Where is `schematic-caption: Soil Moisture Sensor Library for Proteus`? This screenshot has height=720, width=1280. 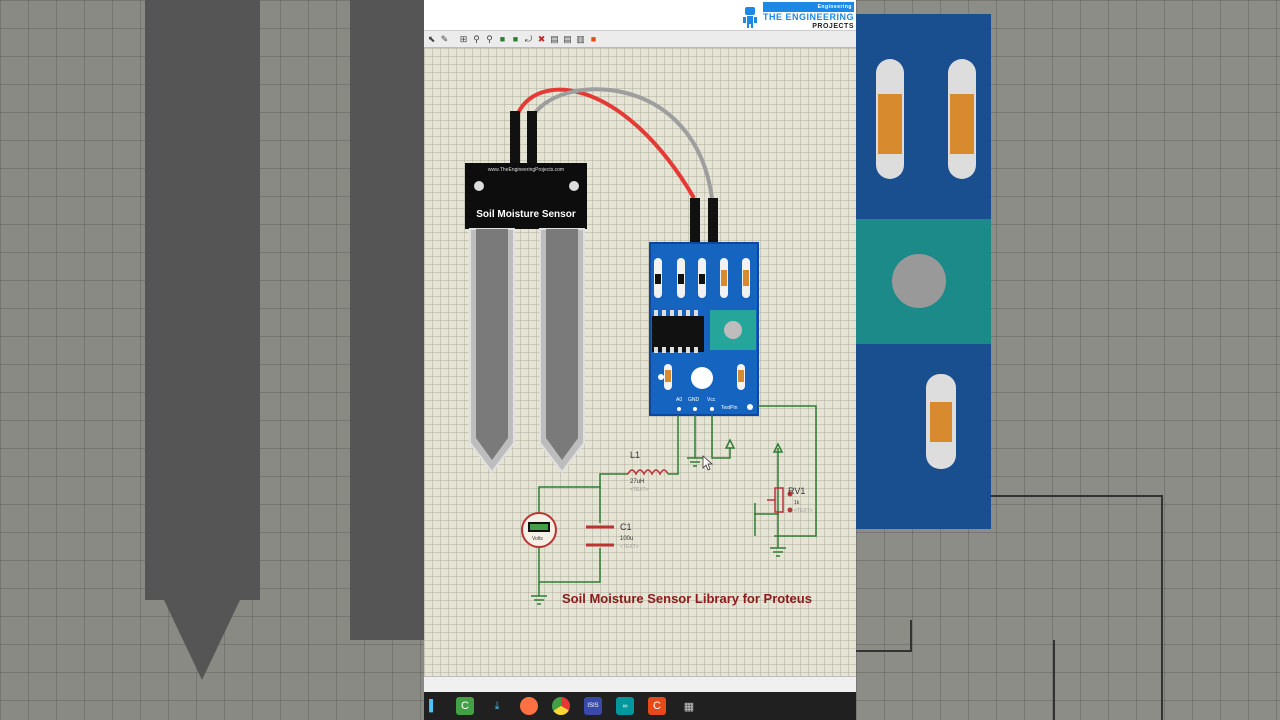 schematic-caption: Soil Moisture Sensor Library for Proteus is located at coordinates (687, 598).